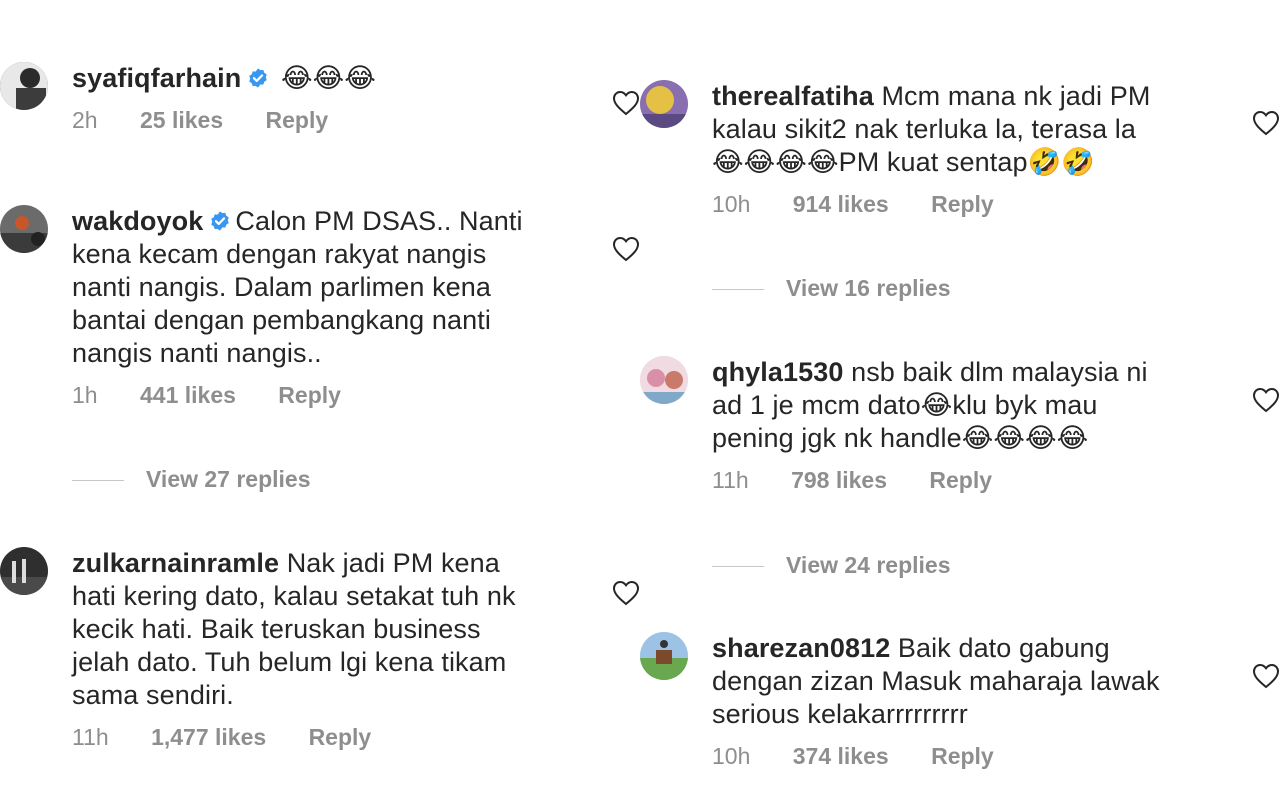  I want to click on comment-meta: 1h 441 likes Reply, so click(332, 395).